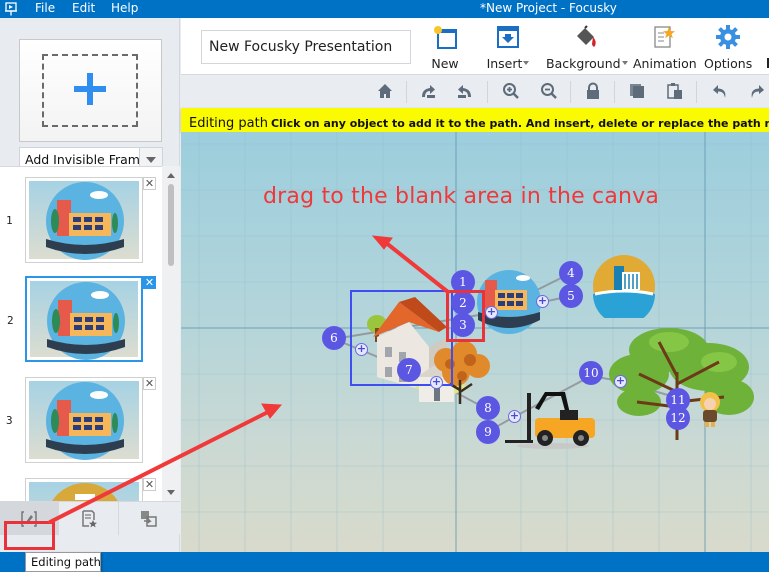 The height and width of the screenshot is (572, 769). I want to click on slide-list-scrollbar, so click(171, 333).